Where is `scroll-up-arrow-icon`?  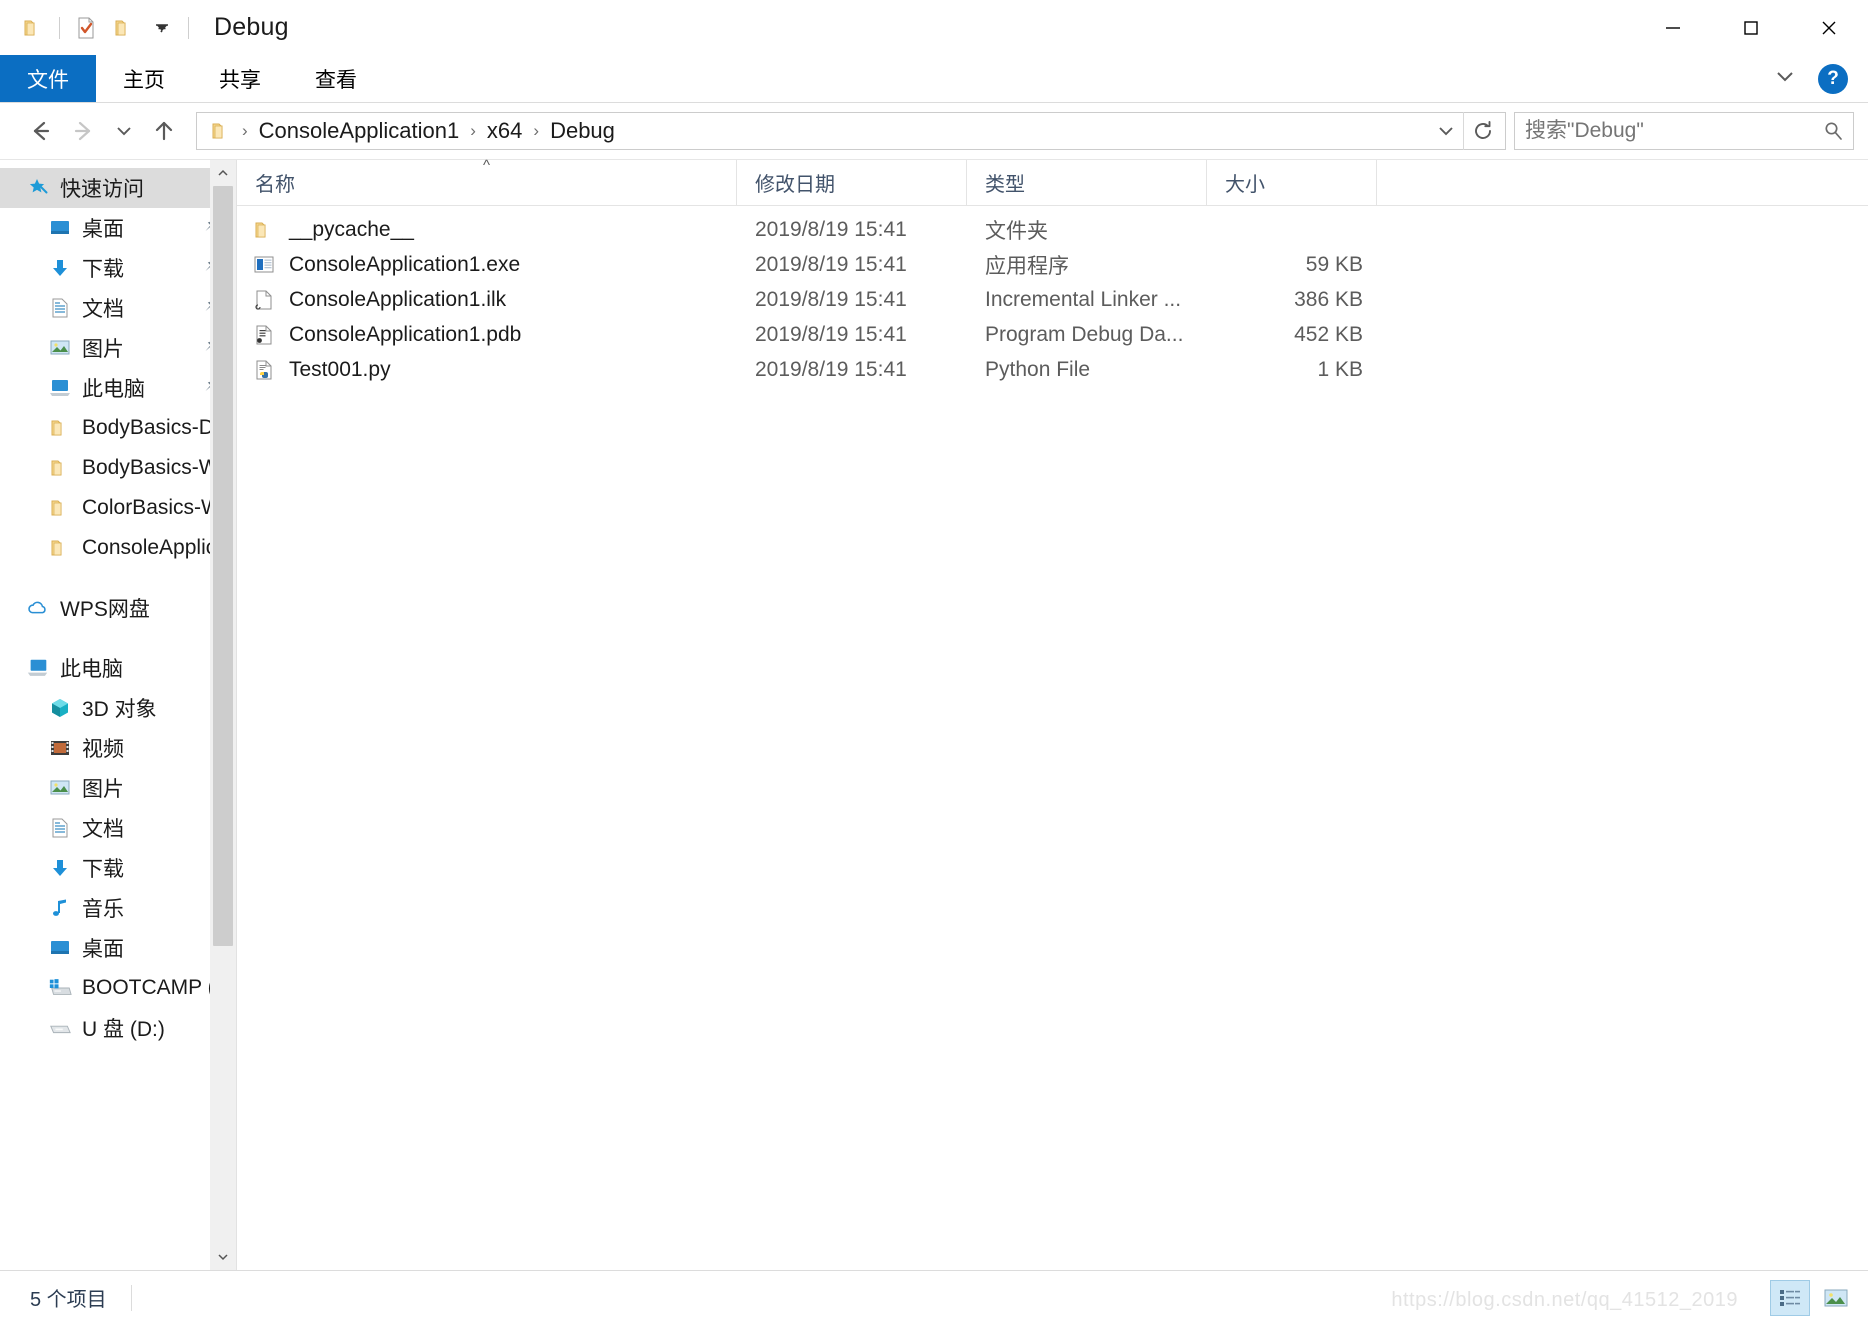
scroll-up-arrow-icon is located at coordinates (223, 173).